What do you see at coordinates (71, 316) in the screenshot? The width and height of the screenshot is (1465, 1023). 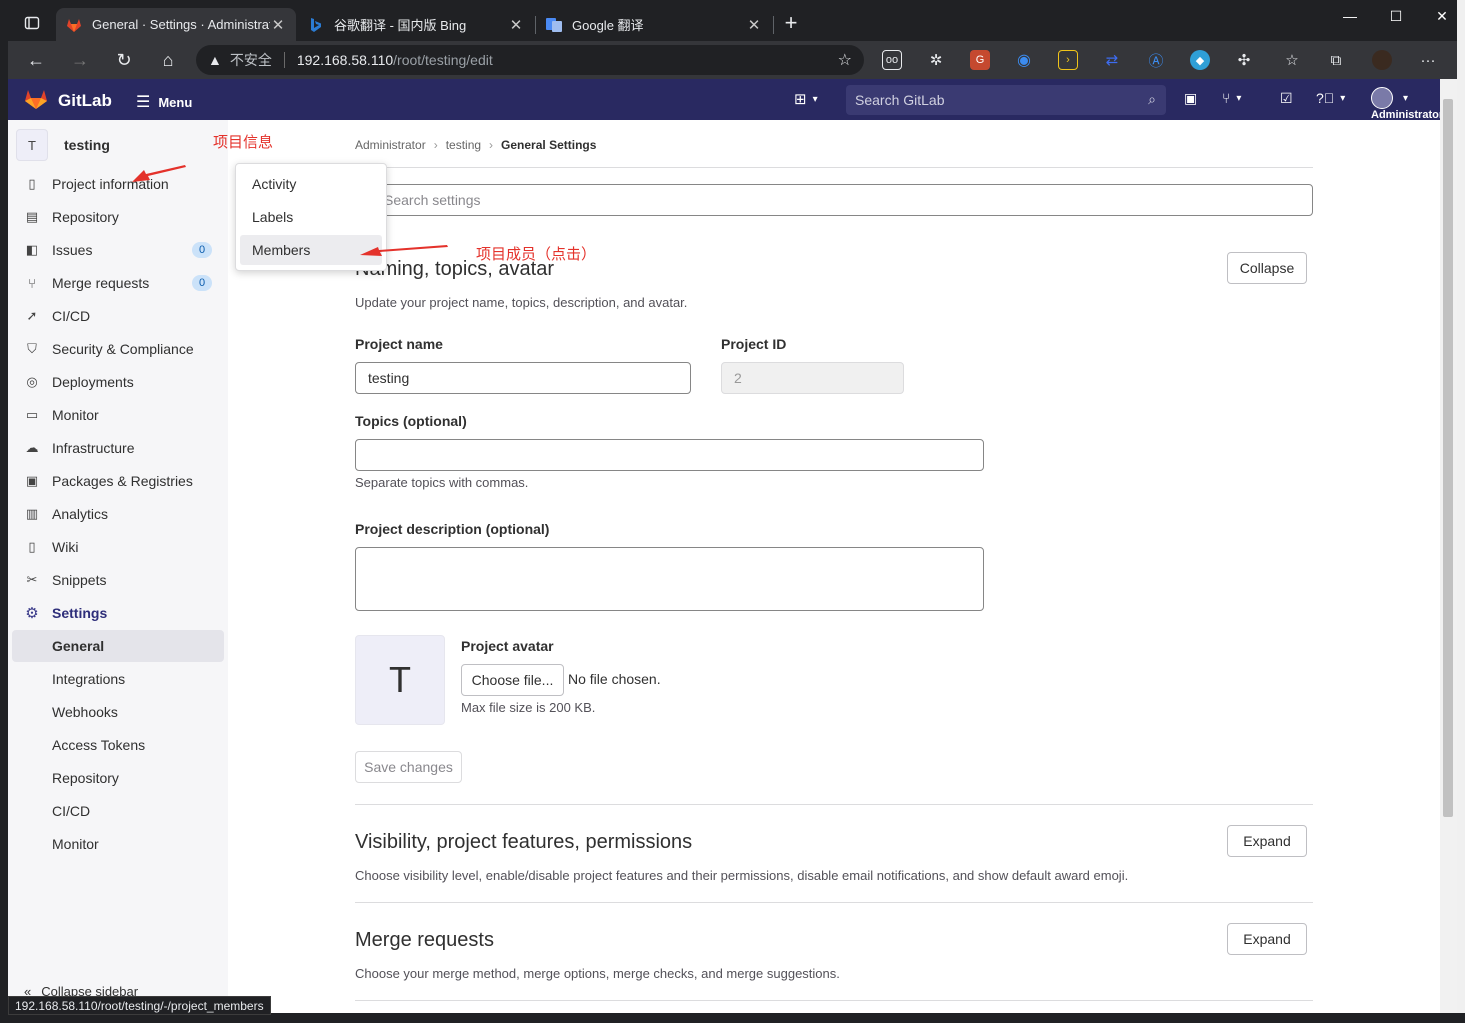 I see `sidebar-item-label: CI/CD` at bounding box center [71, 316].